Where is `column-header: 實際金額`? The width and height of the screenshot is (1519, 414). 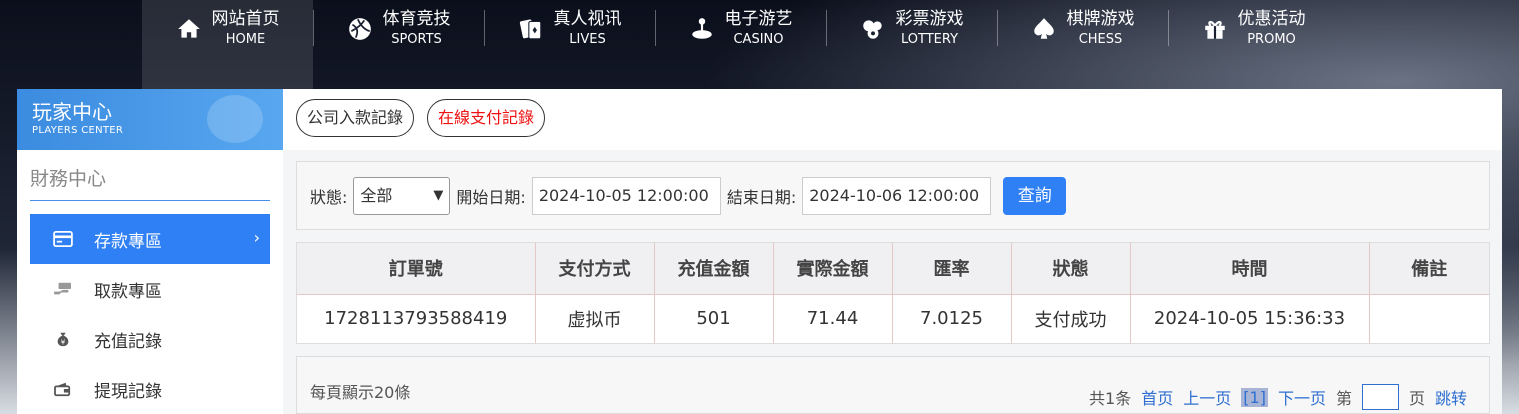
column-header: 實際金額 is located at coordinates (833, 269).